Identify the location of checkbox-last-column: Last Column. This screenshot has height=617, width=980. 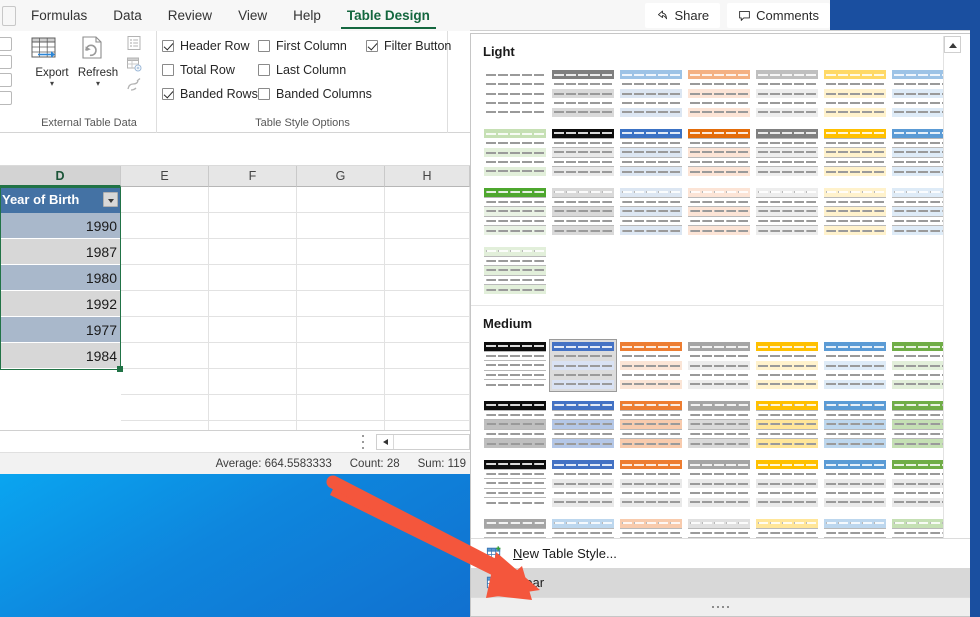
(302, 70).